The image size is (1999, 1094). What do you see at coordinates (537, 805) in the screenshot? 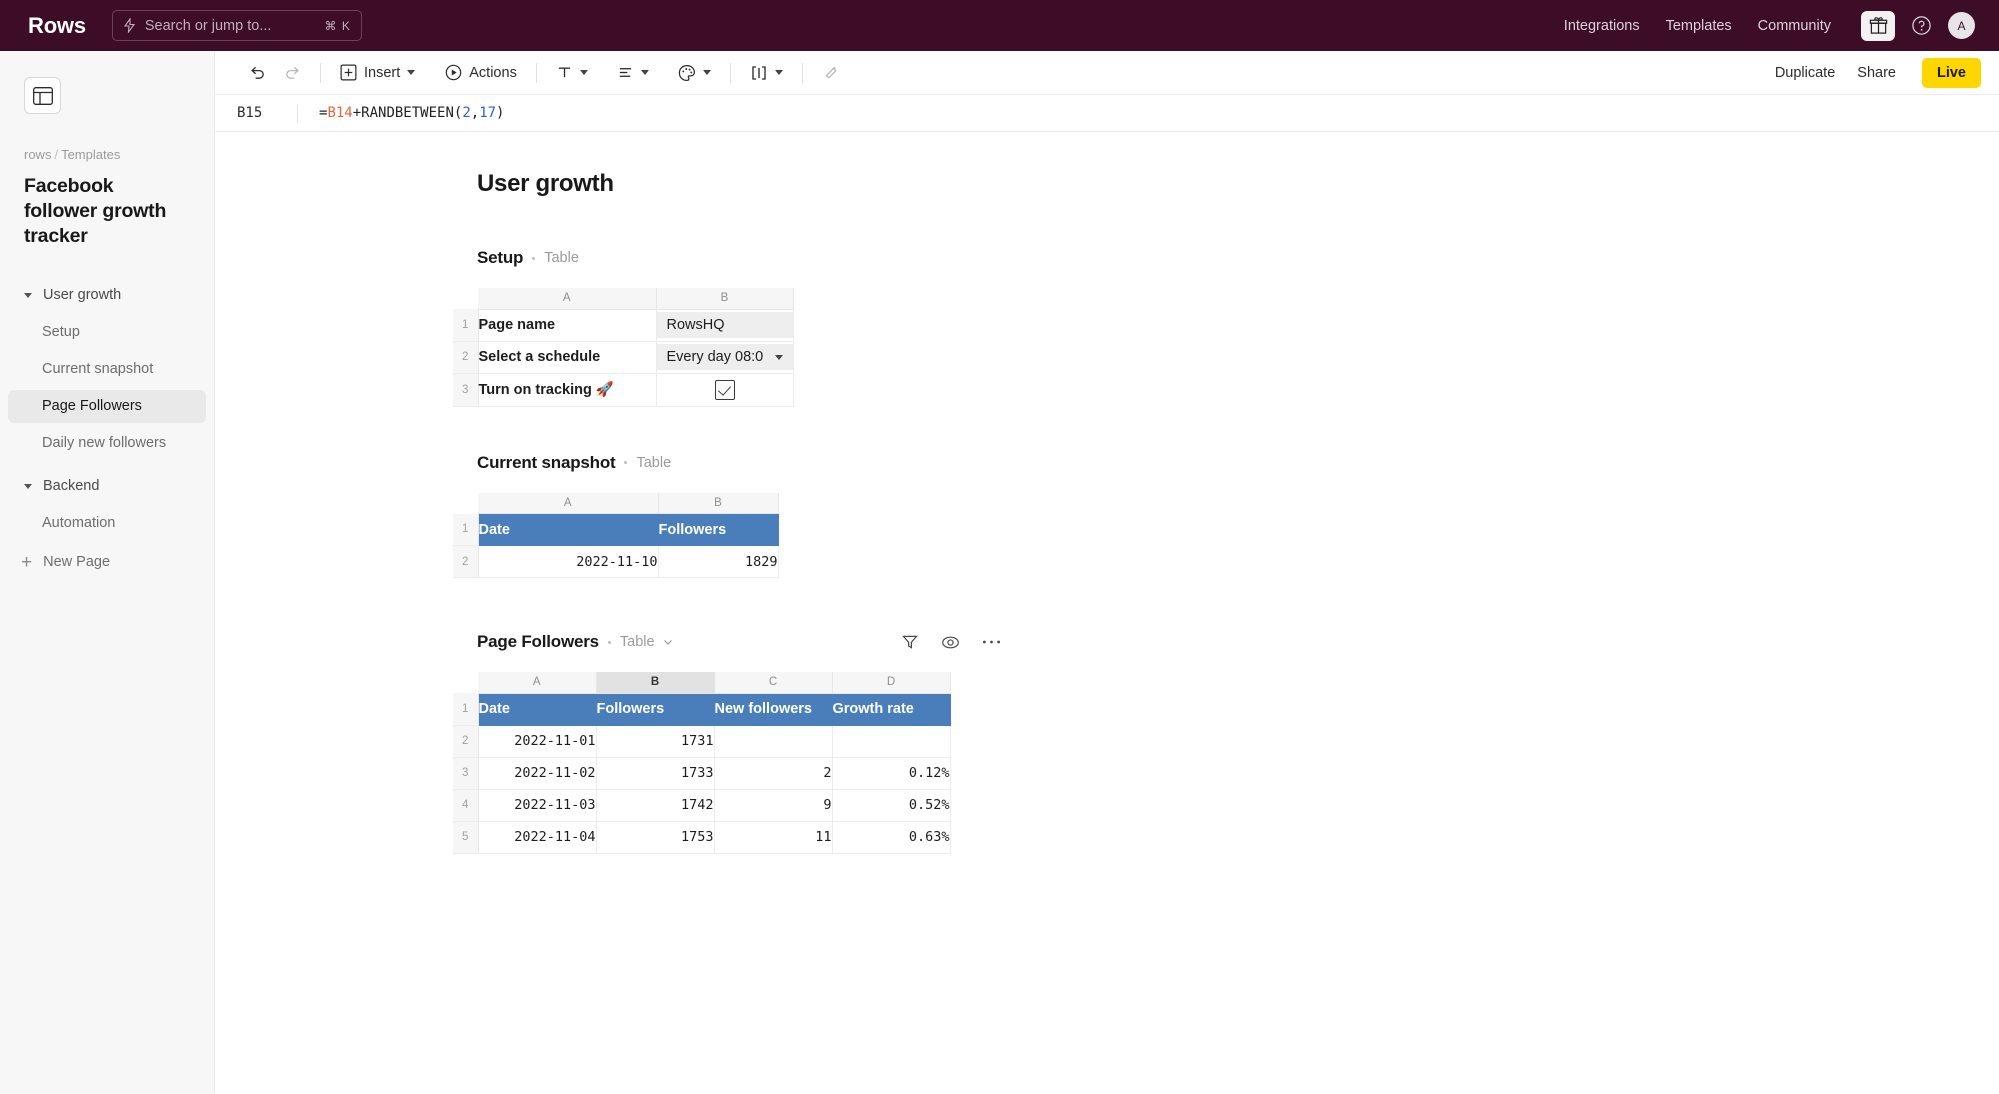
I see `cell-a4: 2022-11-03` at bounding box center [537, 805].